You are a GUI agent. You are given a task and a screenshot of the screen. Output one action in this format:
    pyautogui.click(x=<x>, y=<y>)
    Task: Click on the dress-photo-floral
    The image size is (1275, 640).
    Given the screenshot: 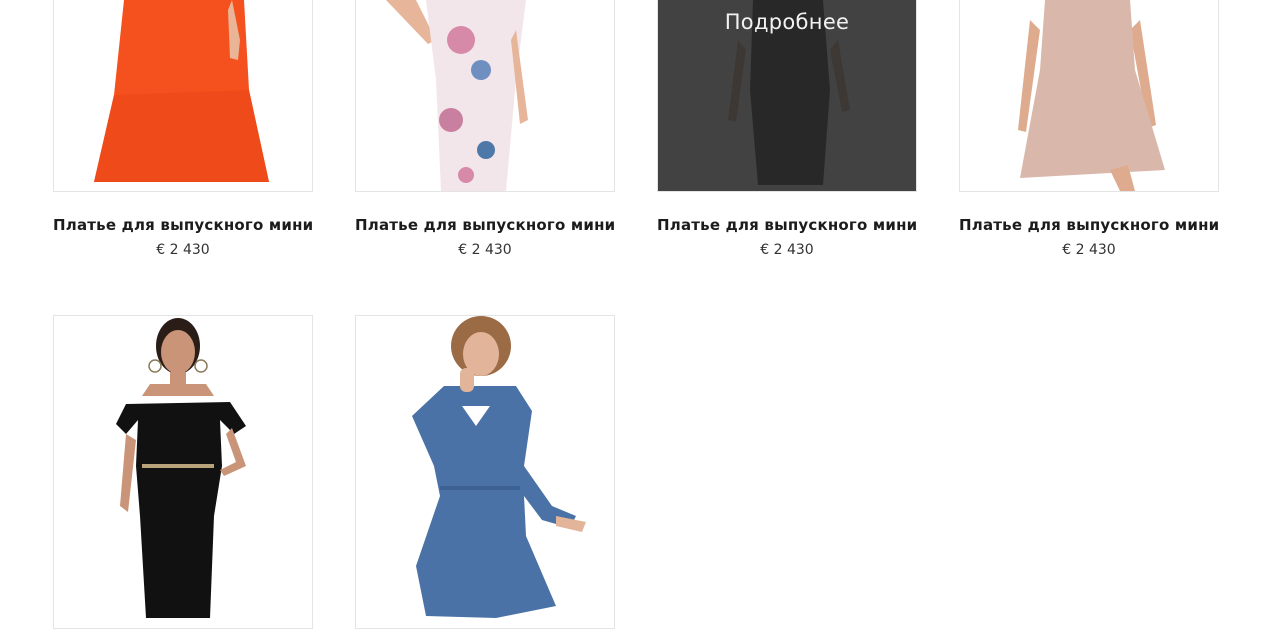 What is the action you would take?
    pyautogui.click(x=485, y=95)
    